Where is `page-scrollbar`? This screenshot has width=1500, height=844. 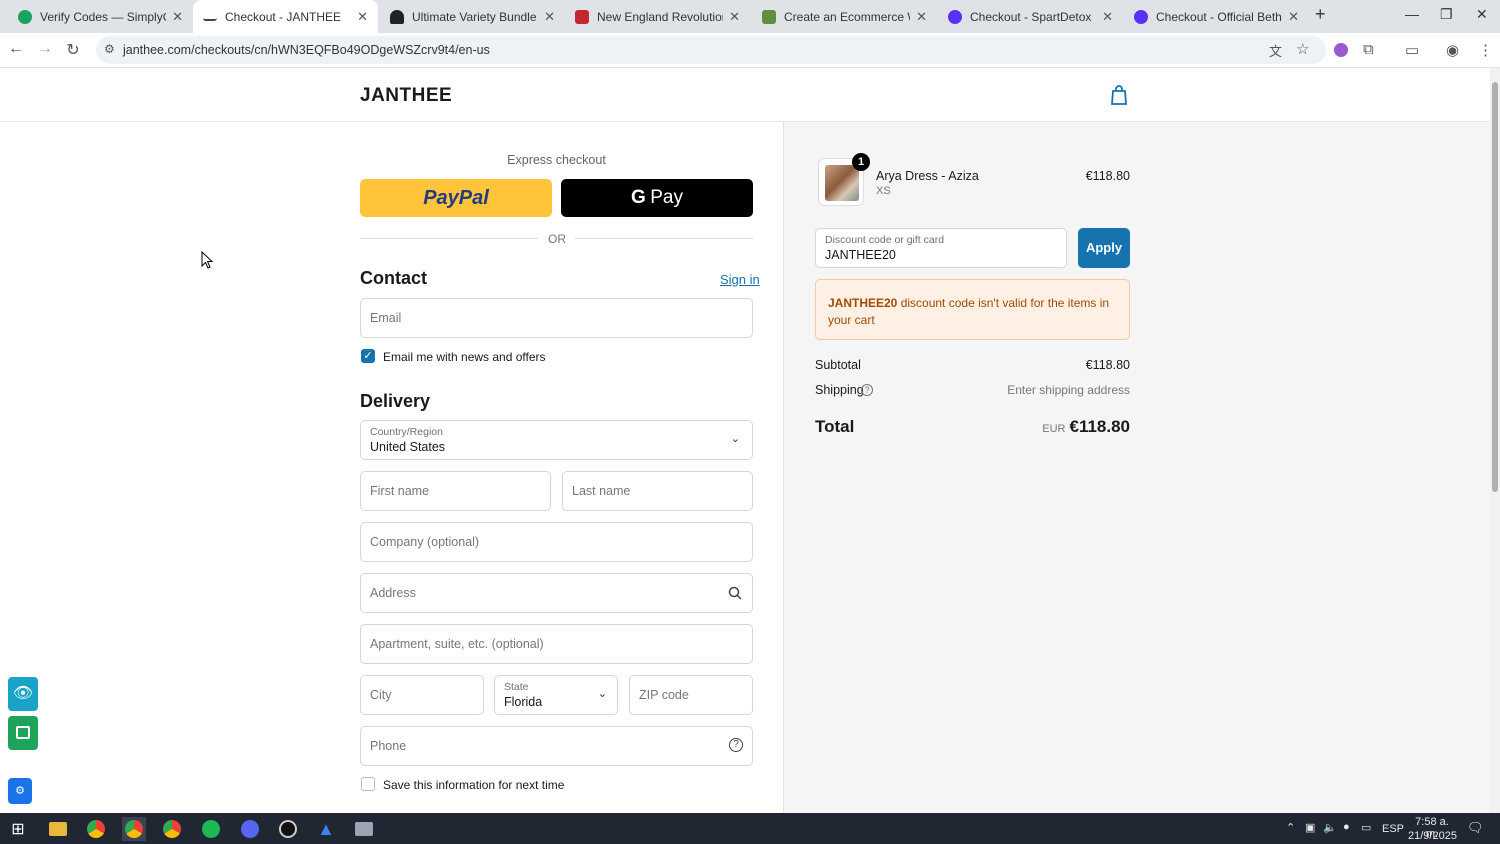
page-scrollbar is located at coordinates (1495, 440).